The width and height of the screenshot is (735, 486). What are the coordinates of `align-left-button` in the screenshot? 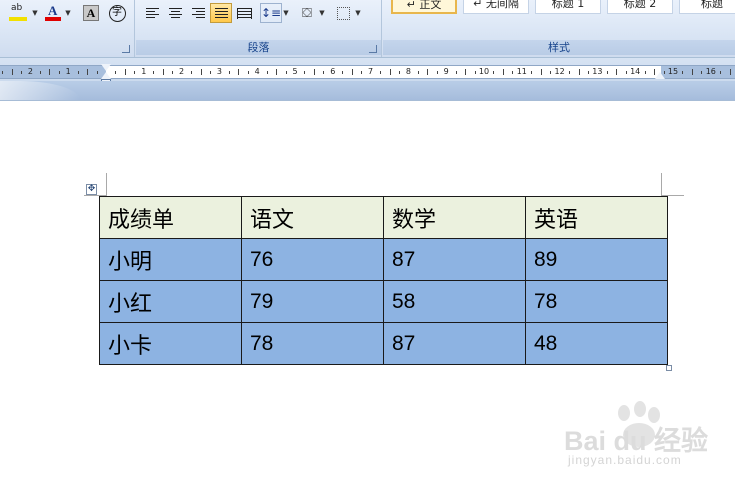 It's located at (152, 13).